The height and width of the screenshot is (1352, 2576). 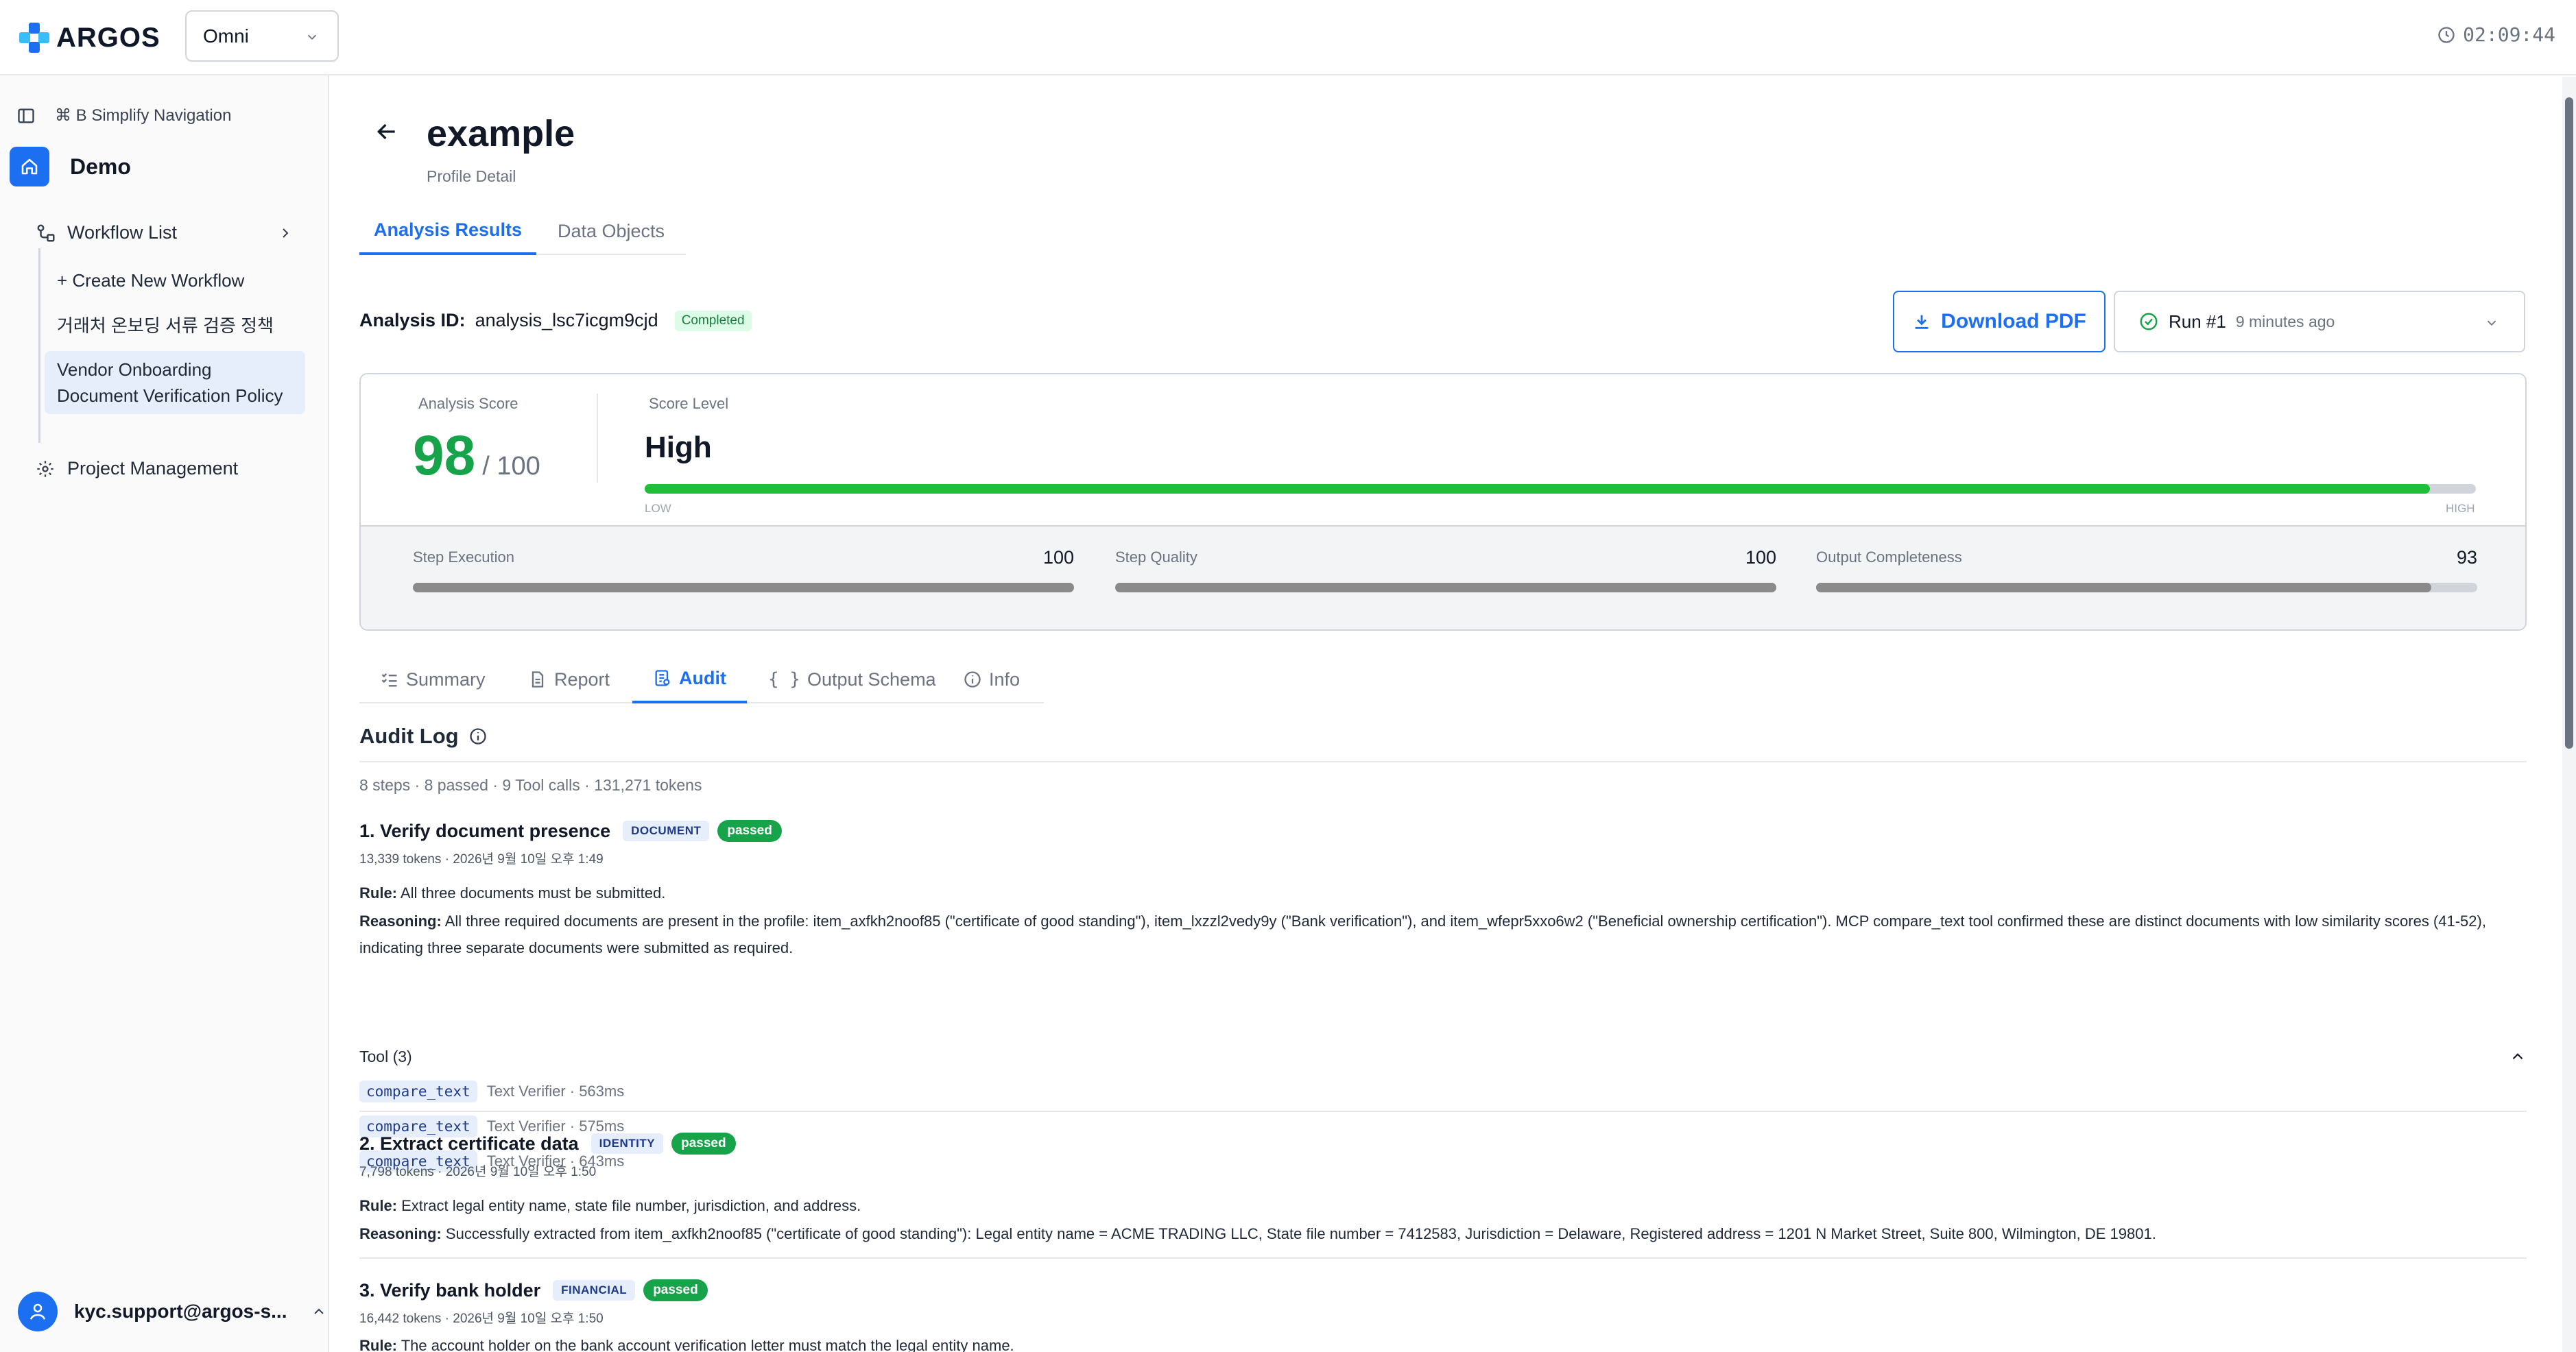 What do you see at coordinates (702, 677) in the screenshot?
I see `tab-label: Audit` at bounding box center [702, 677].